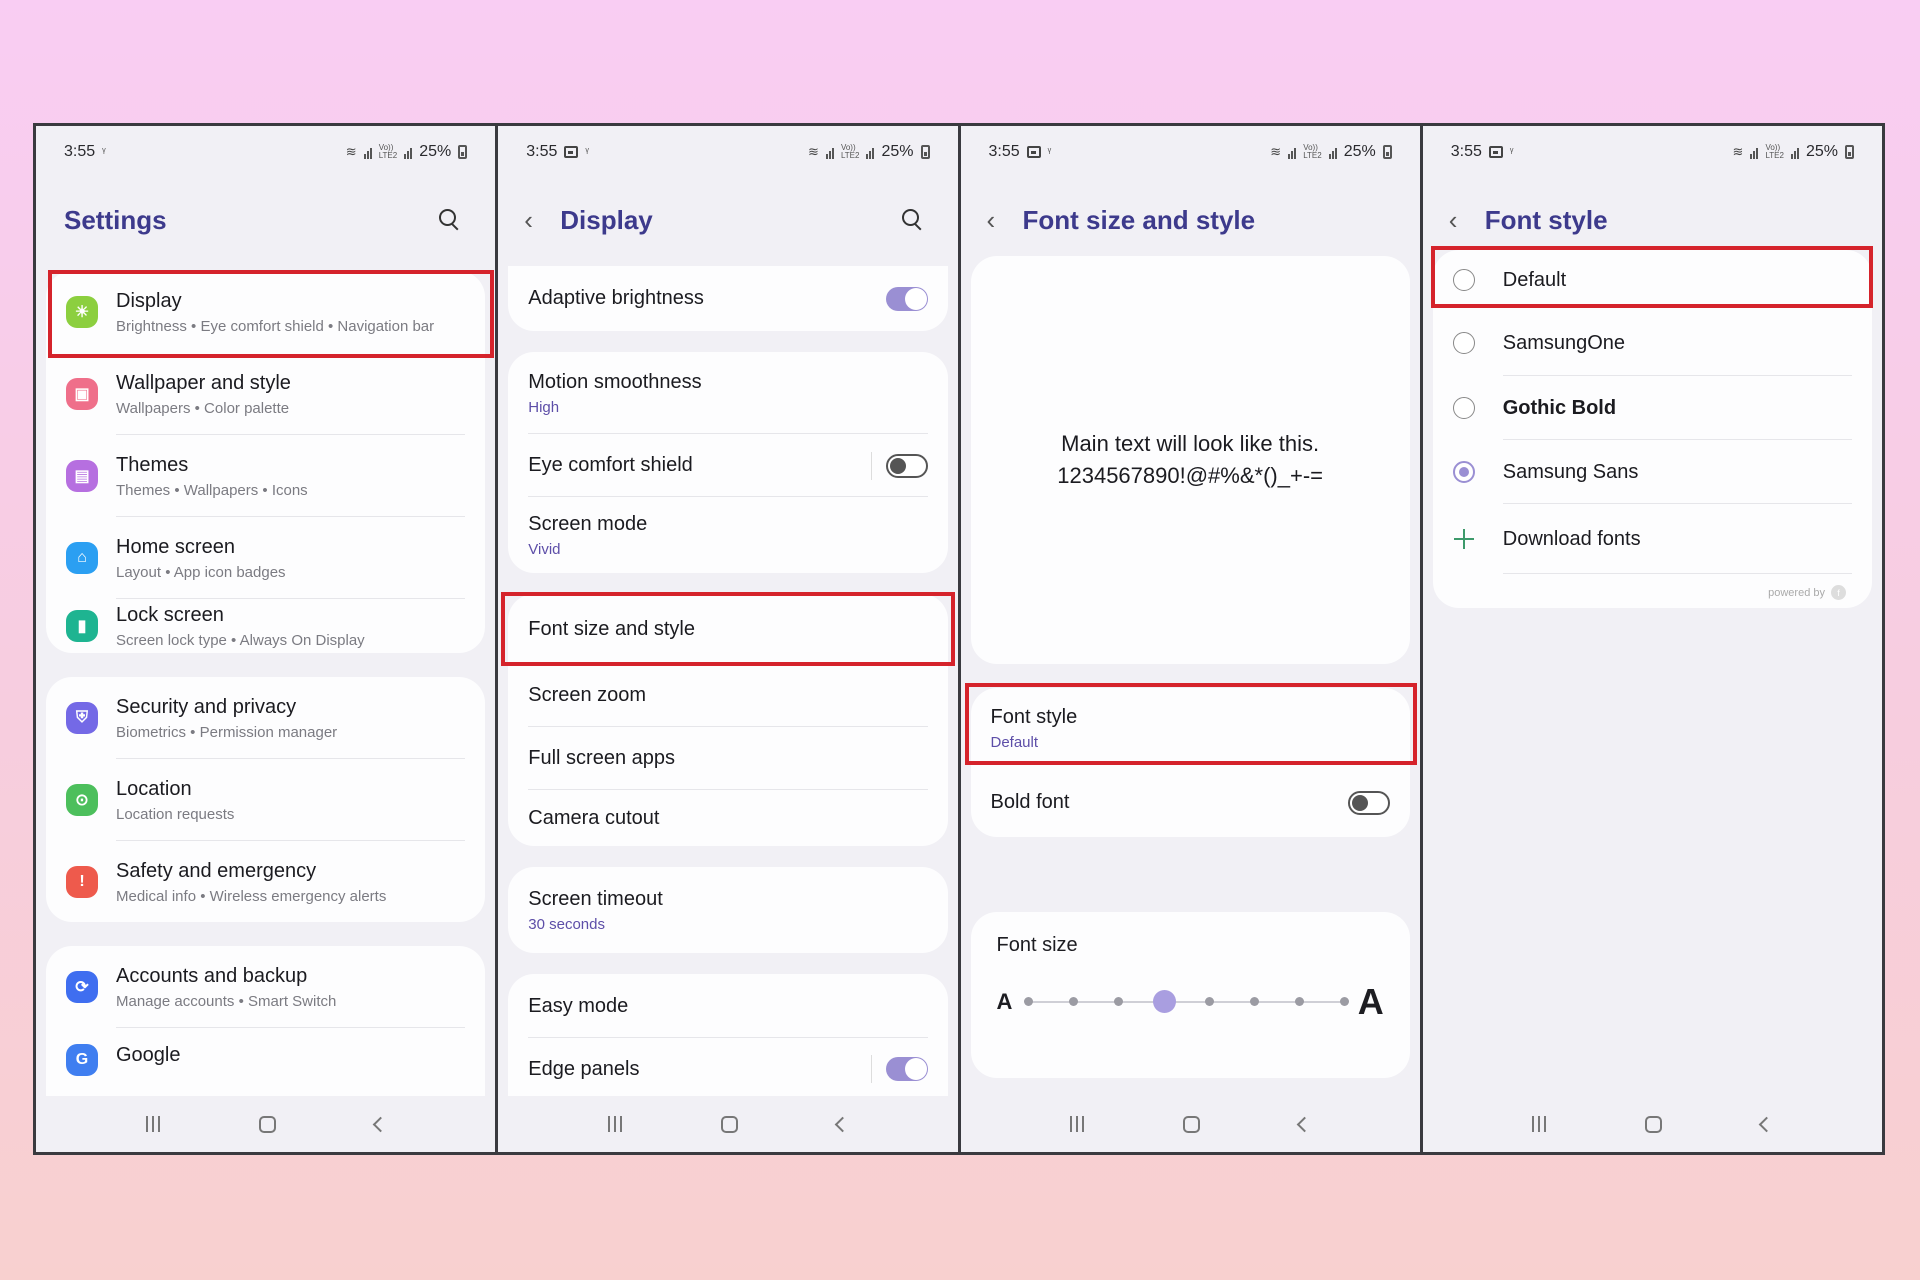  Describe the element at coordinates (727, 758) in the screenshot. I see `full-screen-apps-row: Full screen apps` at that location.